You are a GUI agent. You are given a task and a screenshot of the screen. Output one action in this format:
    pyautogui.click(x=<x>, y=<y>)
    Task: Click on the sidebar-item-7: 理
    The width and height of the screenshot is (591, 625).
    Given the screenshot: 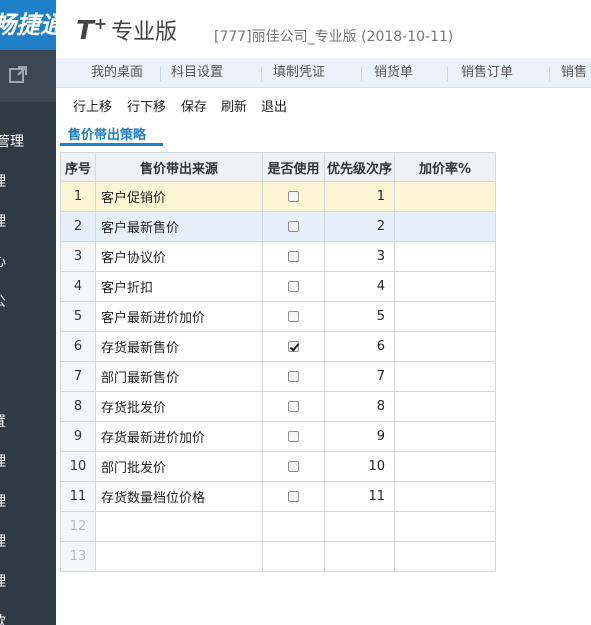 What is the action you would take?
    pyautogui.click(x=28, y=462)
    